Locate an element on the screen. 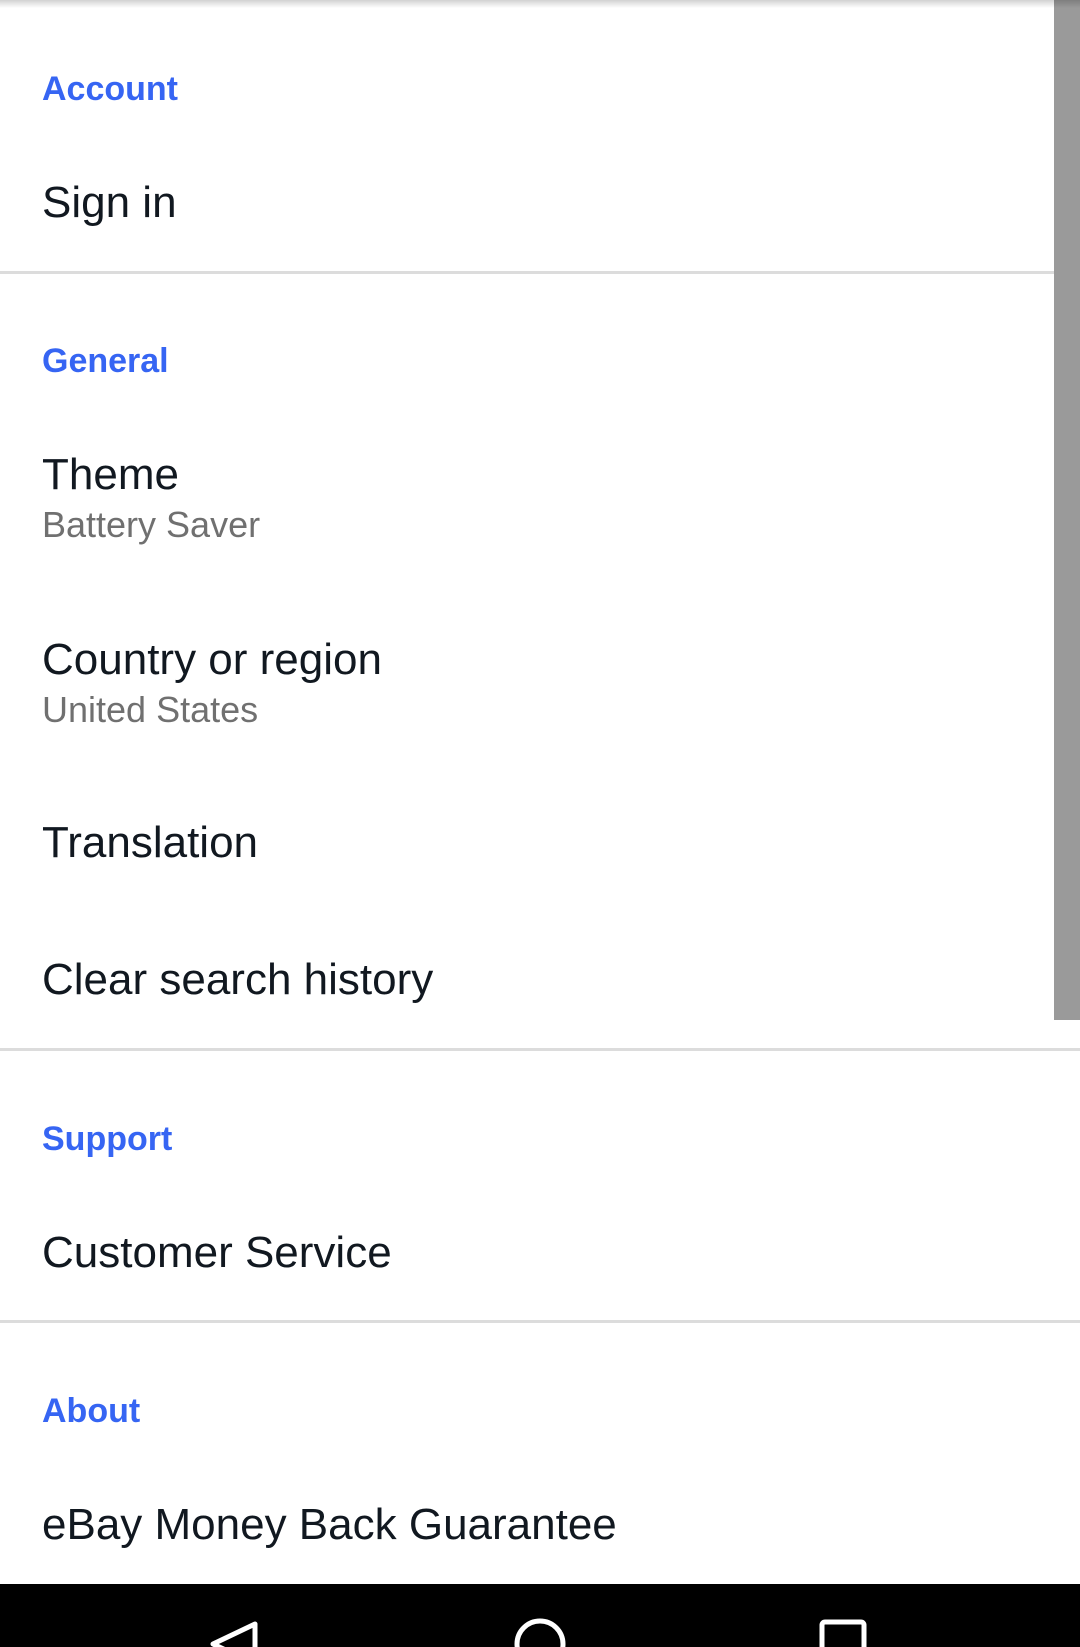 Image resolution: width=1080 pixels, height=1647 pixels. theme-value: Battery Saver is located at coordinates (151, 524).